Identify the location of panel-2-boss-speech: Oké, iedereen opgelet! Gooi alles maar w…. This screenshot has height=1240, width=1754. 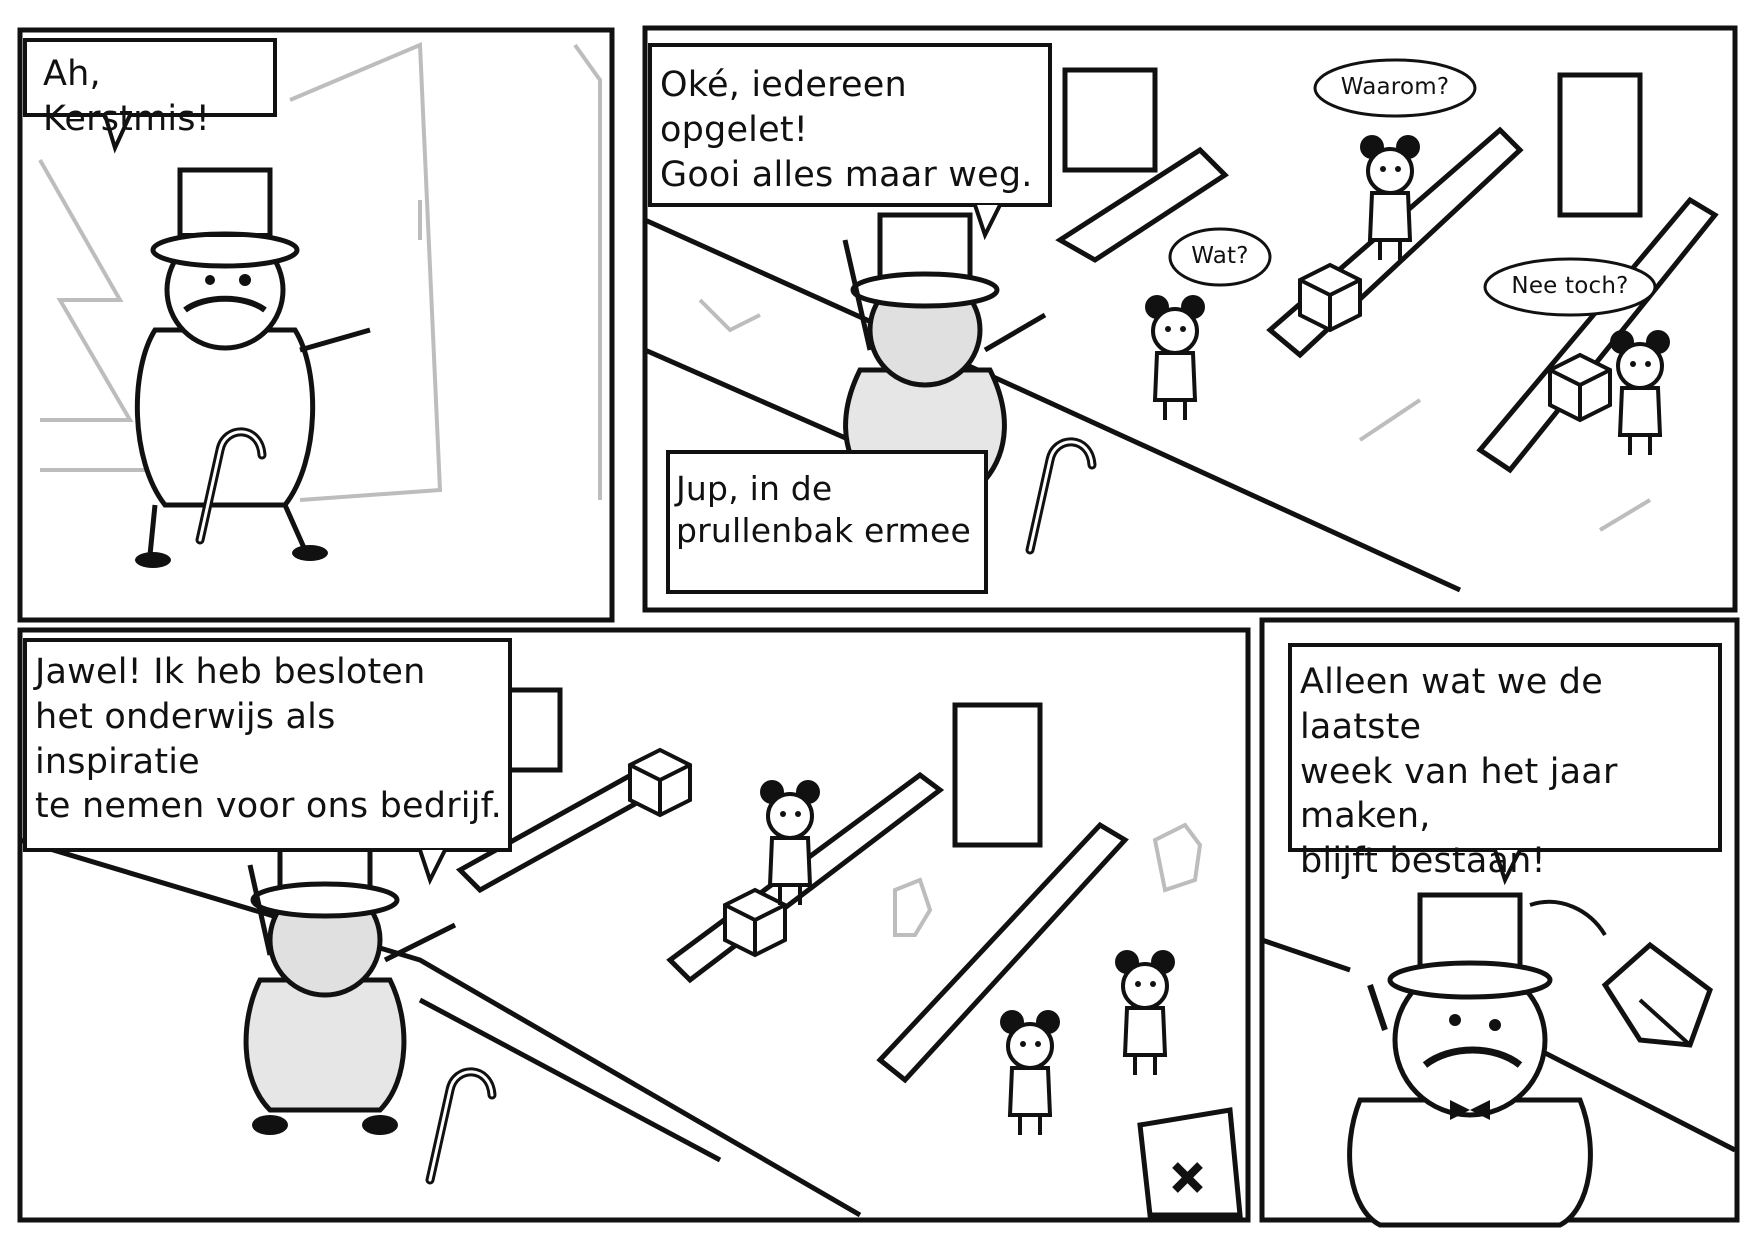
(846, 130).